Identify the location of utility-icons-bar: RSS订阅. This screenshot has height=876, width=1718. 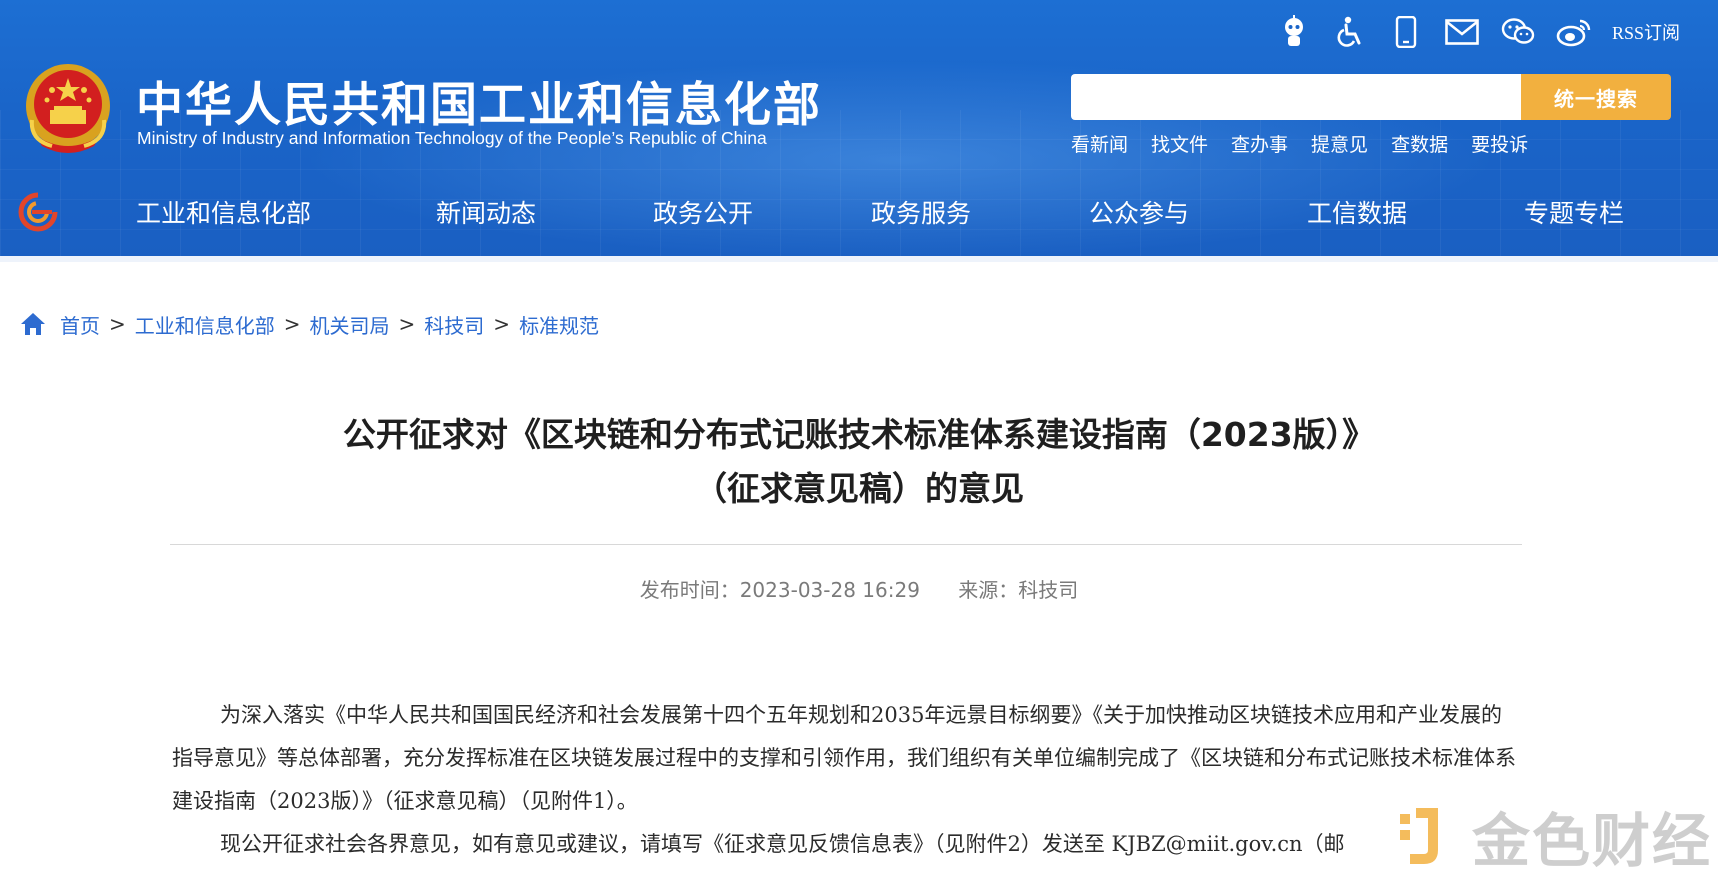
(1478, 32).